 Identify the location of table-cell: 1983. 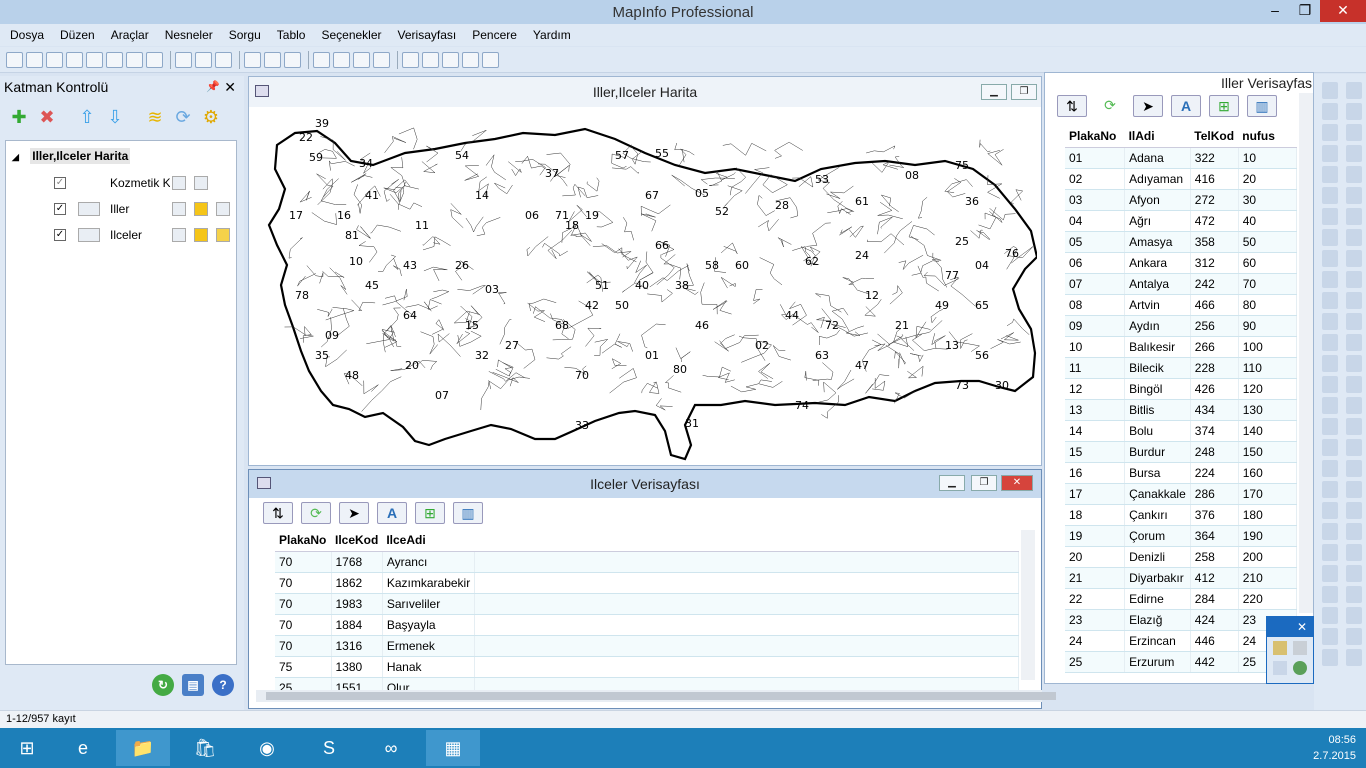
(357, 604).